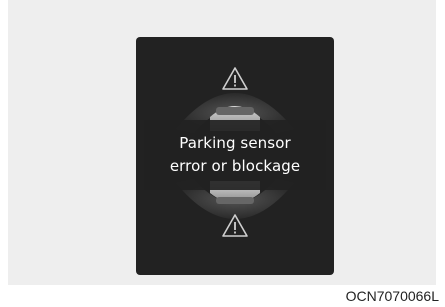  I want to click on warning-message-line1: Parking sensor, so click(235, 143).